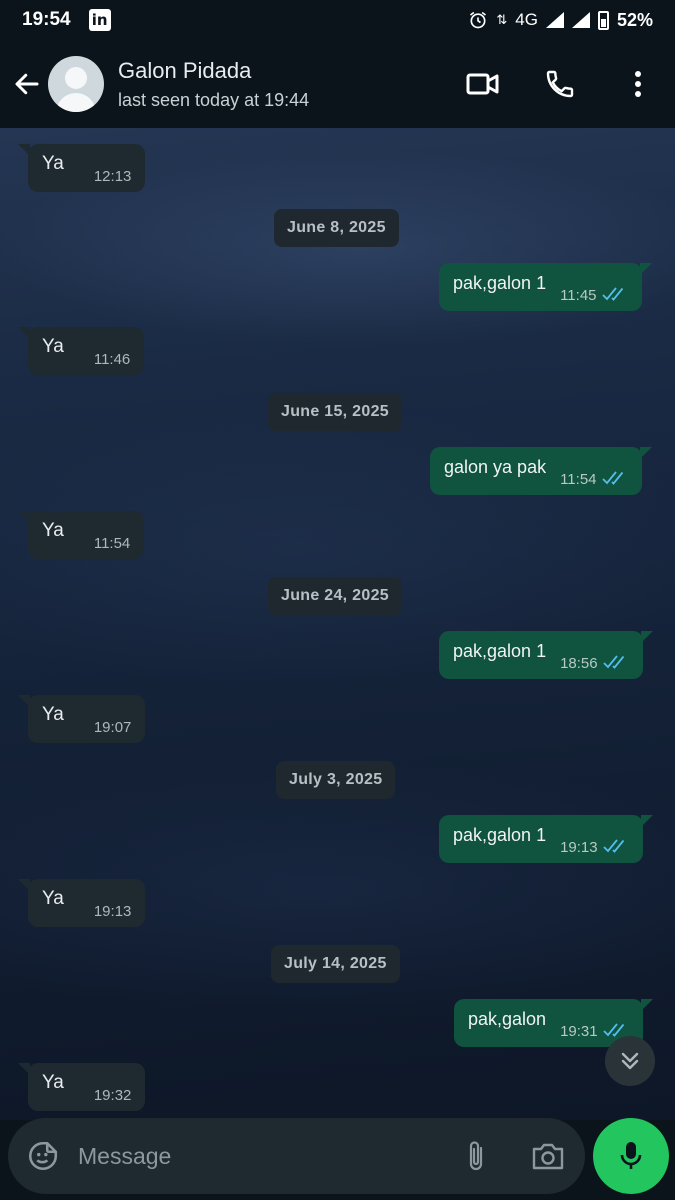  I want to click on double-chevron-down-icon, so click(630, 1061).